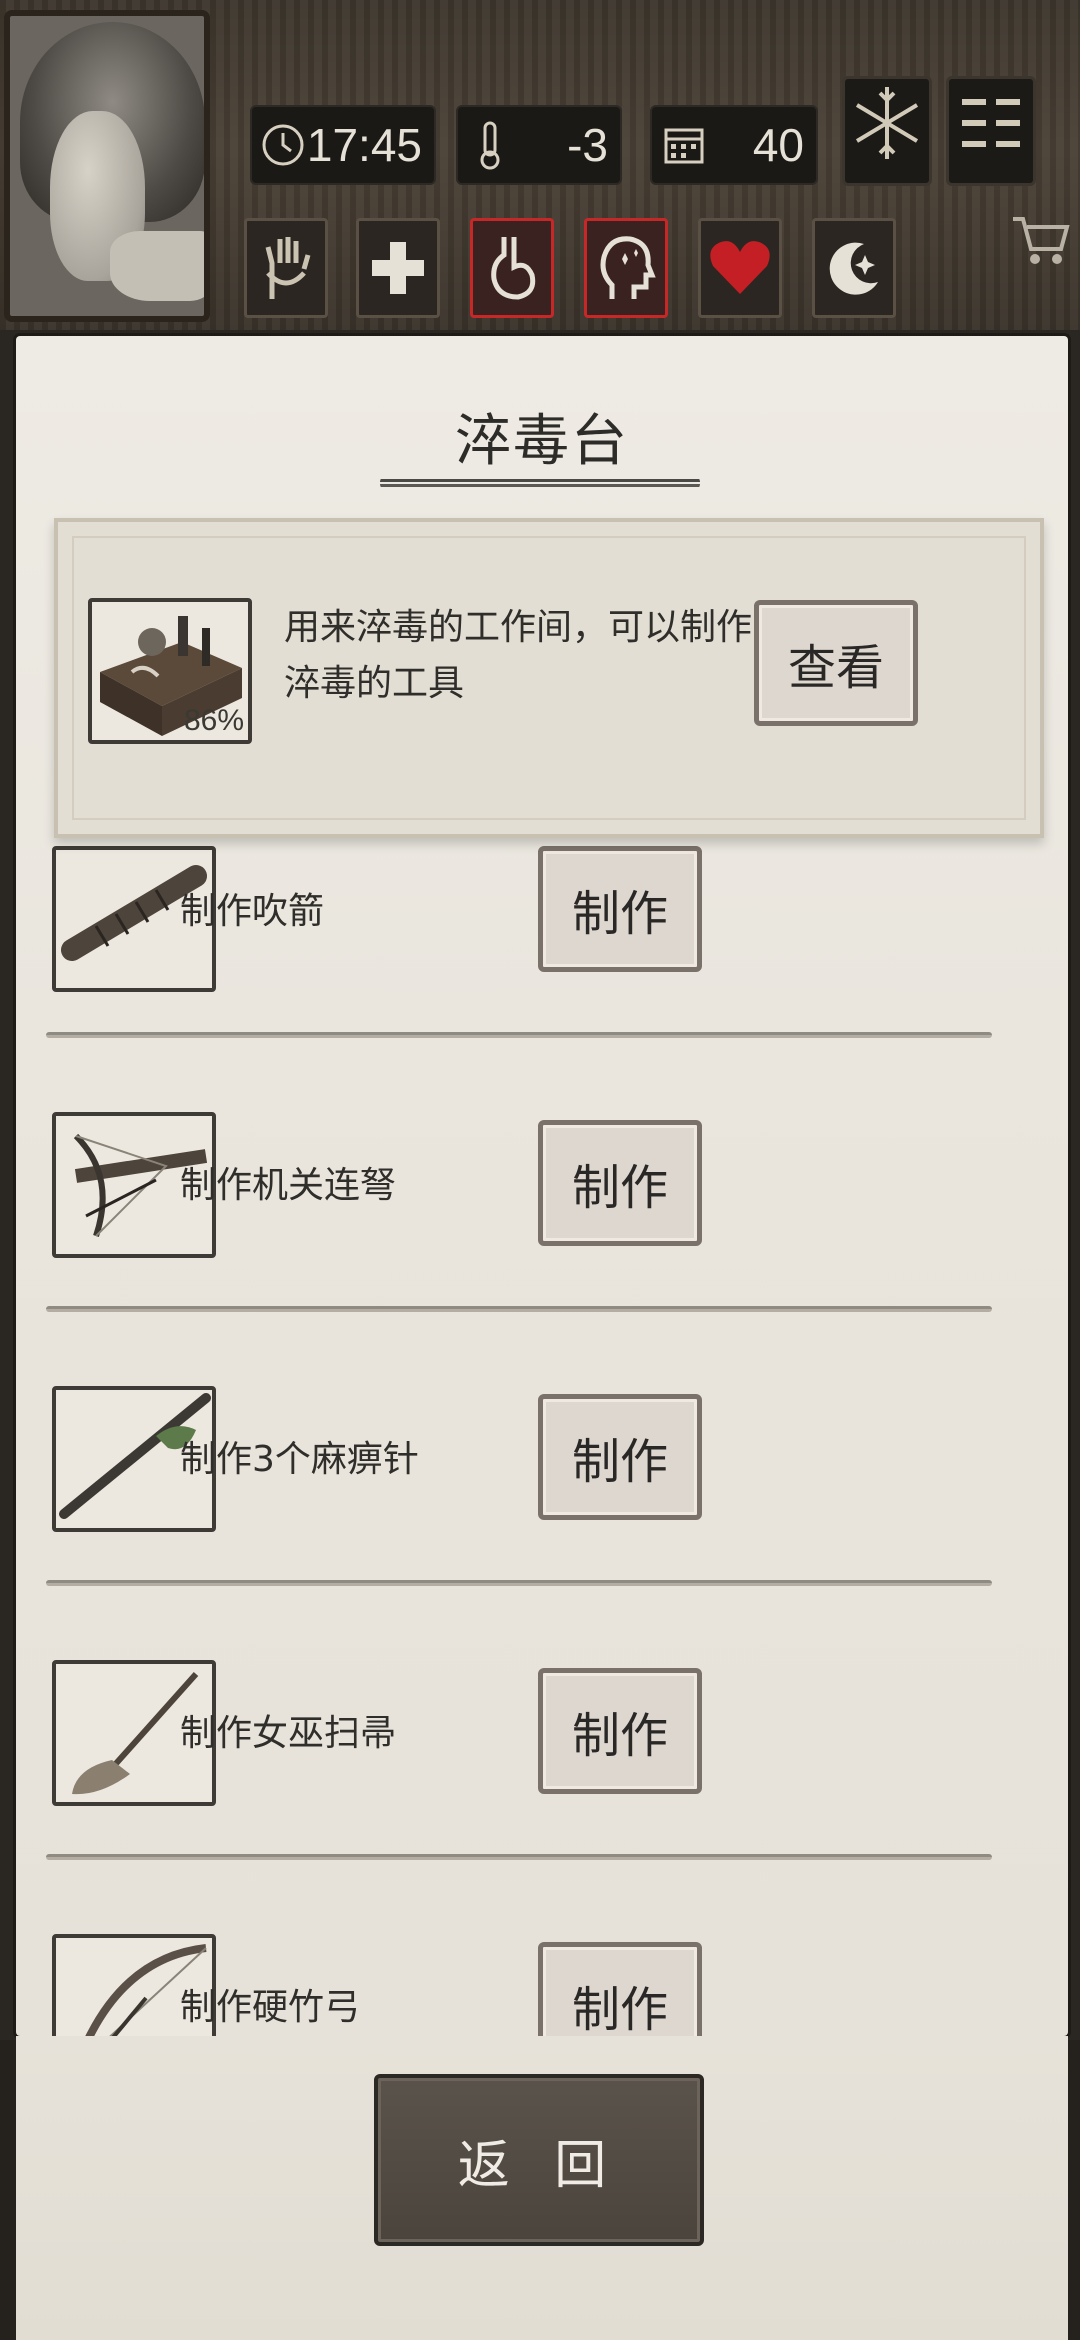 The width and height of the screenshot is (1080, 2340). I want to click on character-portrait, so click(107, 166).